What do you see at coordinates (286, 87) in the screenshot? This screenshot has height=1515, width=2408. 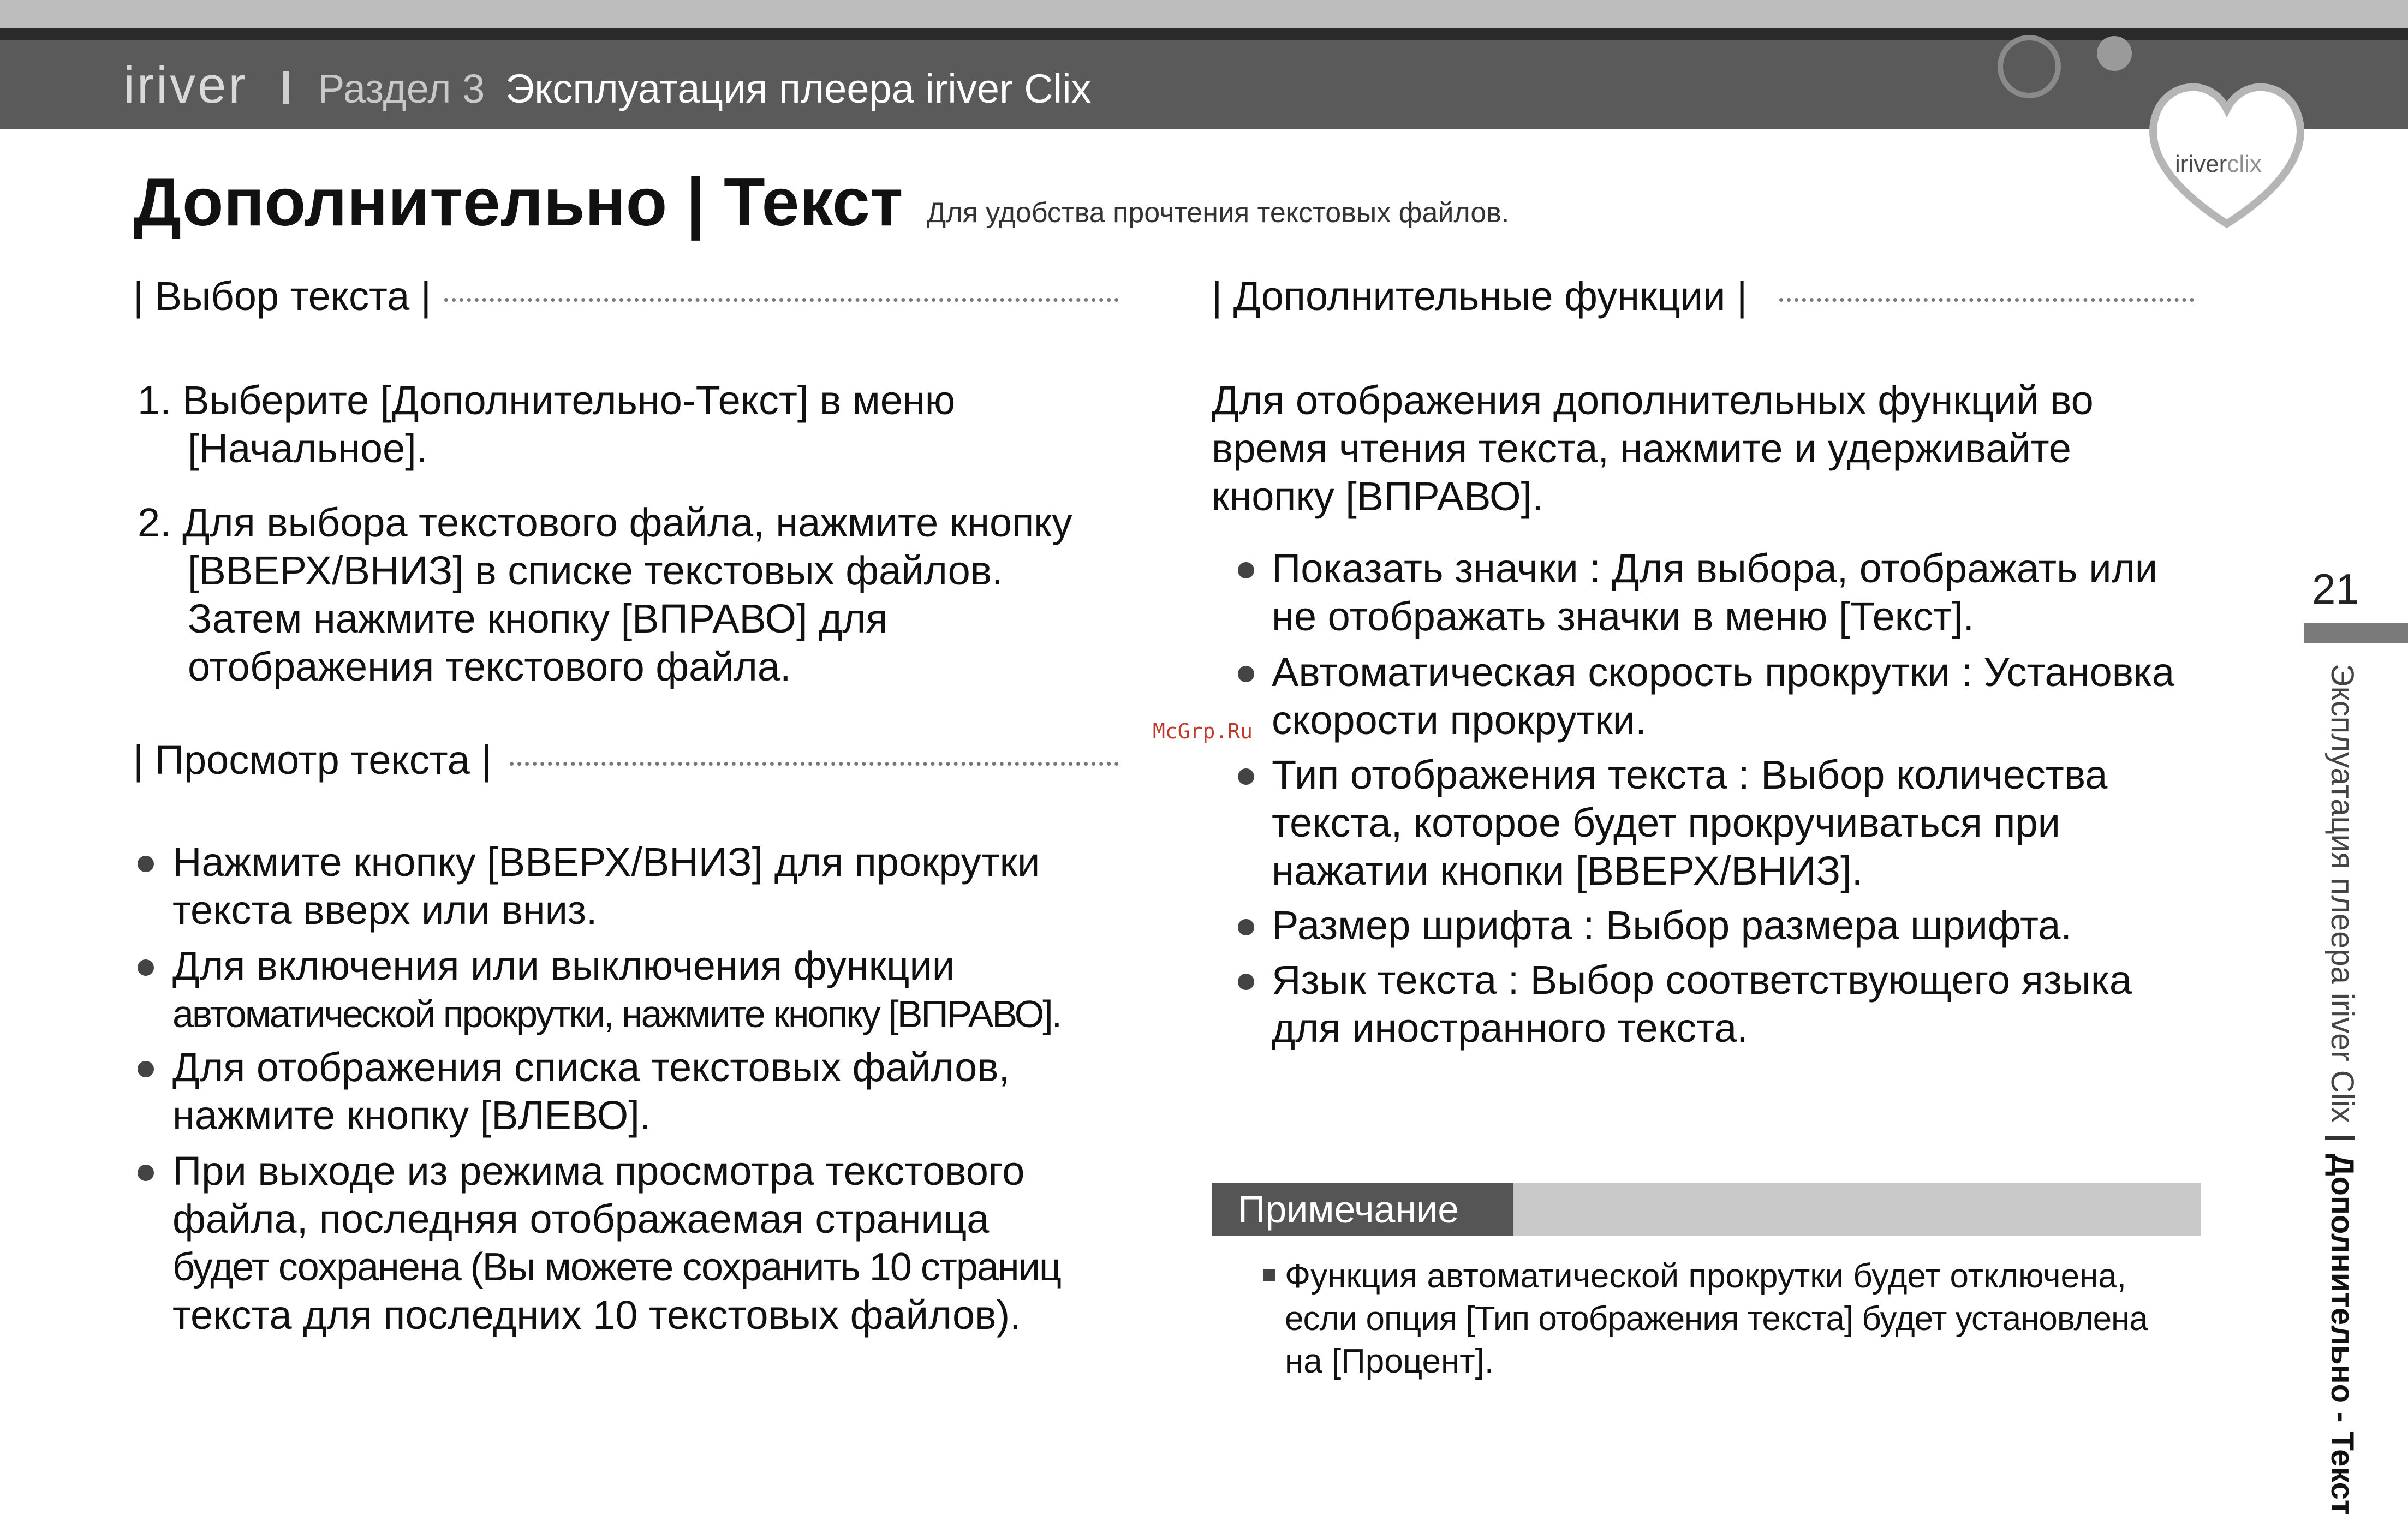 I see `header-separator` at bounding box center [286, 87].